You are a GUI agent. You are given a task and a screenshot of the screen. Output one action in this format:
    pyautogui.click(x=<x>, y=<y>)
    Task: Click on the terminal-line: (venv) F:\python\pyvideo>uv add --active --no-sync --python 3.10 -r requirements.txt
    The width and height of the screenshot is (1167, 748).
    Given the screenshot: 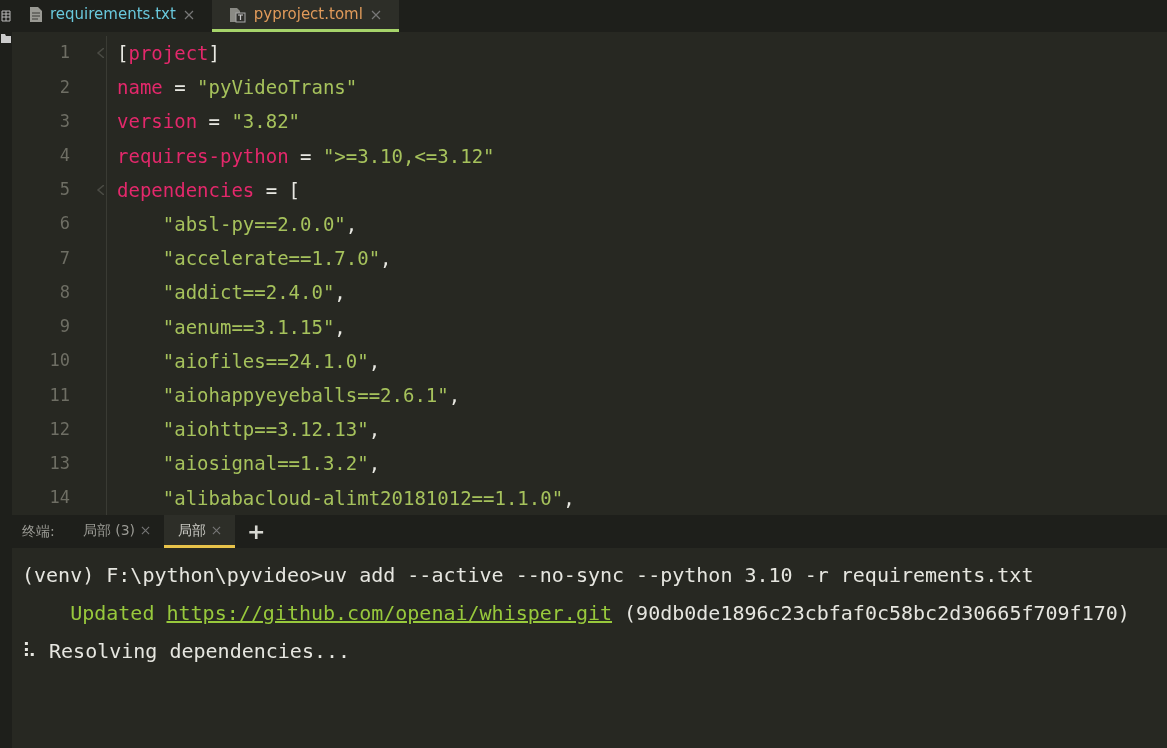 What is the action you would take?
    pyautogui.click(x=528, y=575)
    